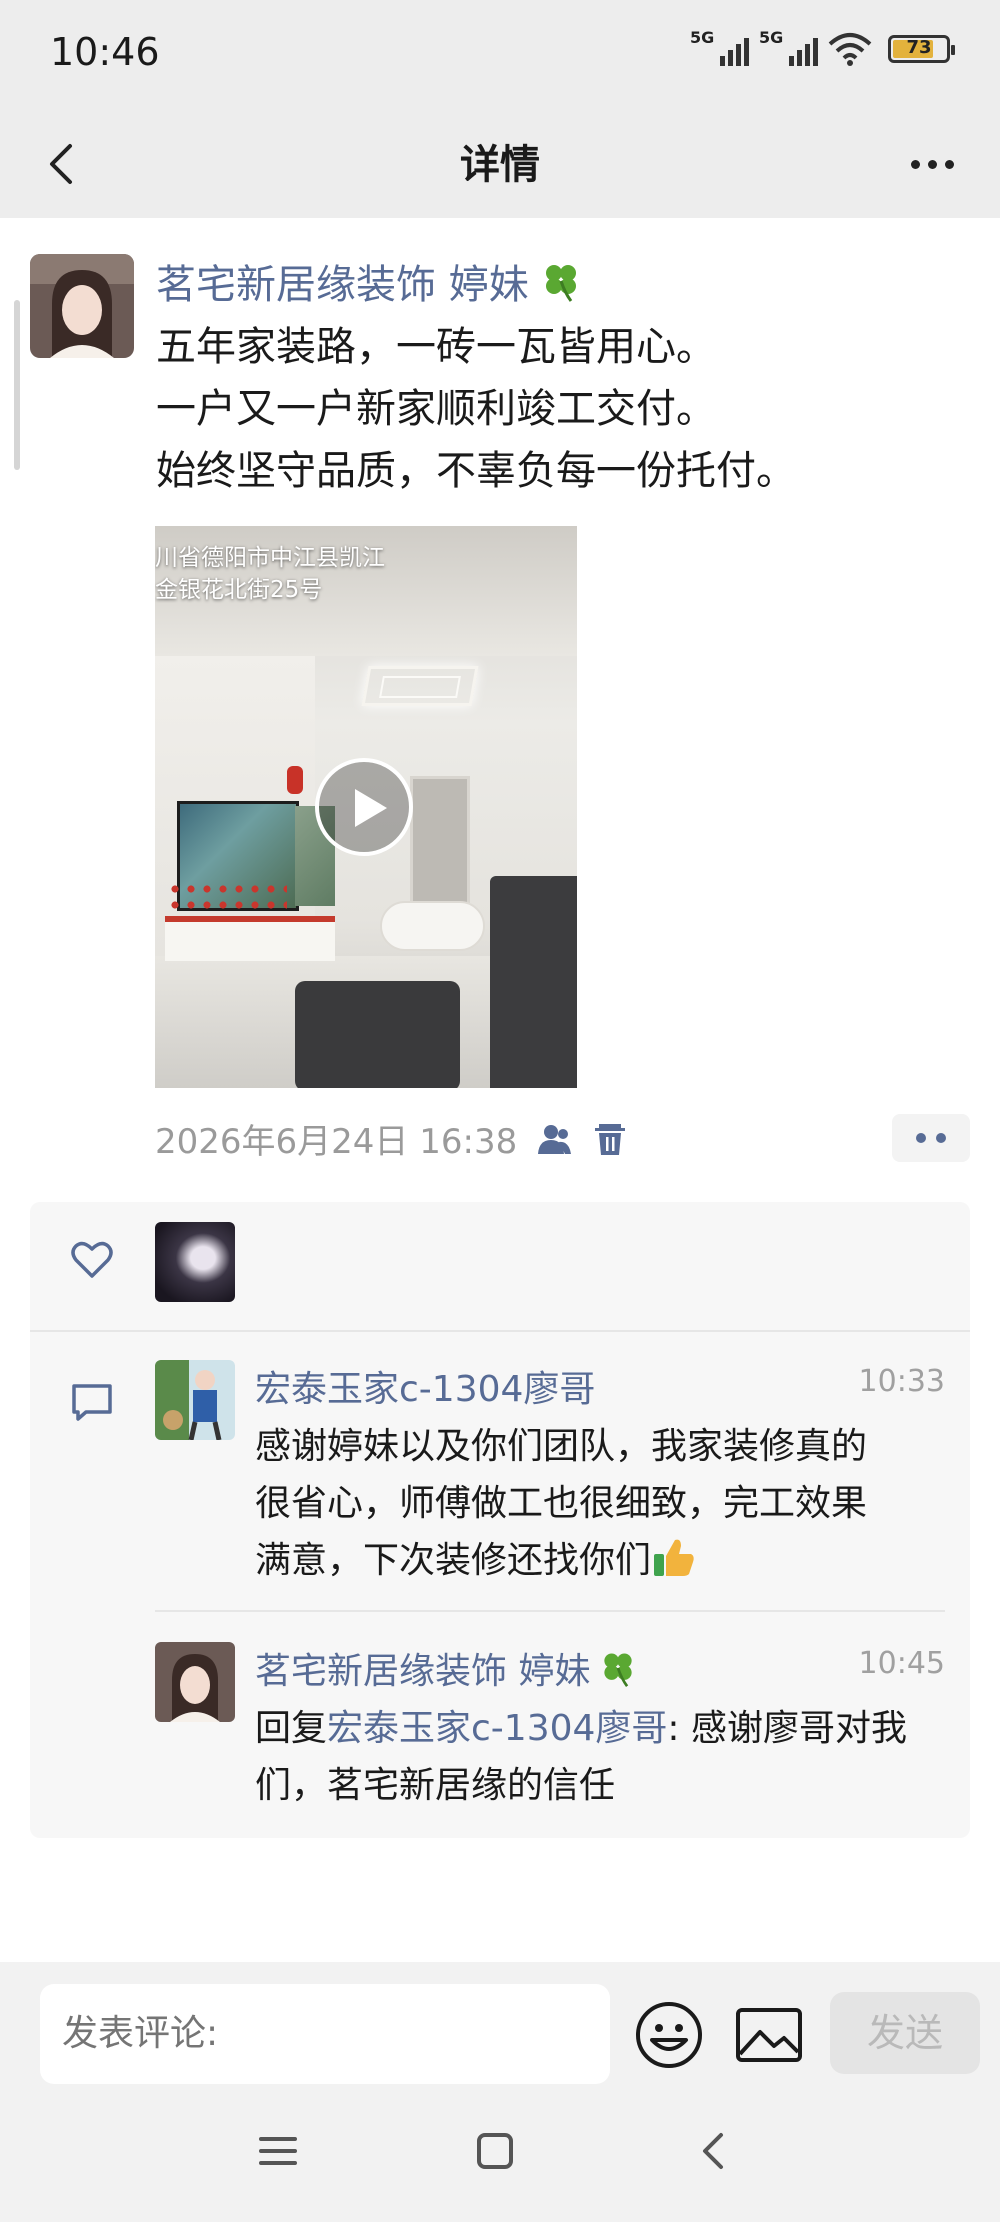  I want to click on status-icons: 5G 5G 73, so click(822, 47).